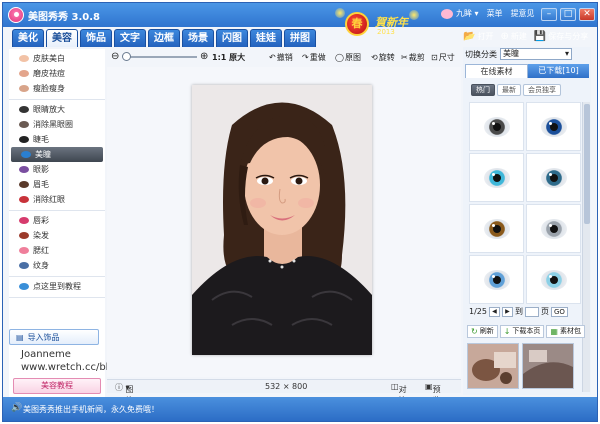 The width and height of the screenshot is (600, 424). What do you see at coordinates (57, 169) in the screenshot?
I see `left-menu-item: 眼影` at bounding box center [57, 169].